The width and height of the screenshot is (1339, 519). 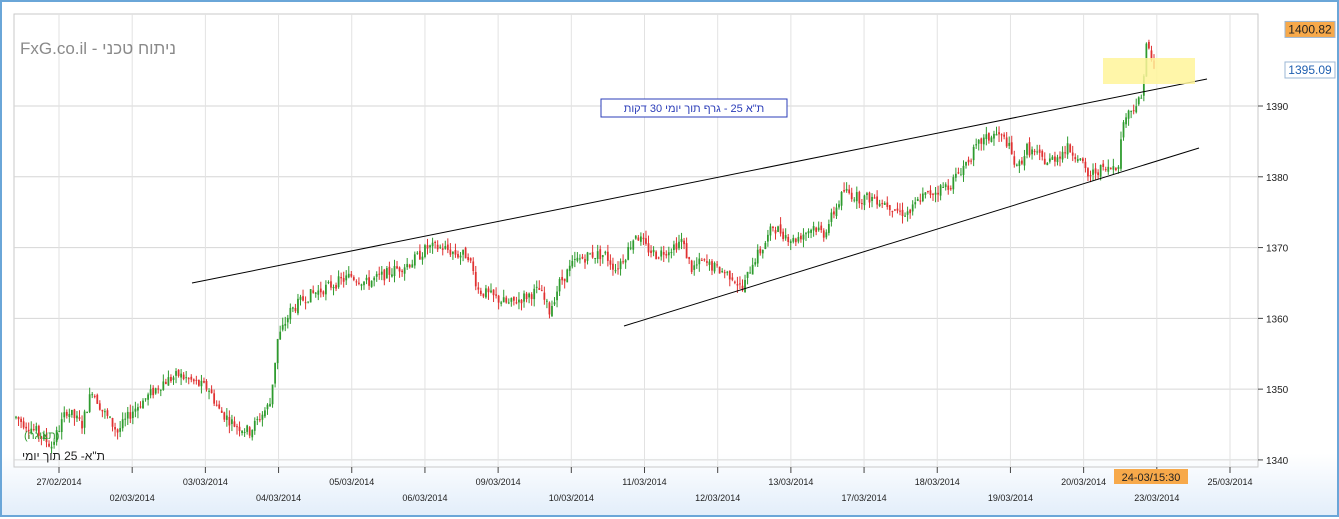 I want to click on price-labels: 1400.82 1395.09, so click(x=1310, y=49).